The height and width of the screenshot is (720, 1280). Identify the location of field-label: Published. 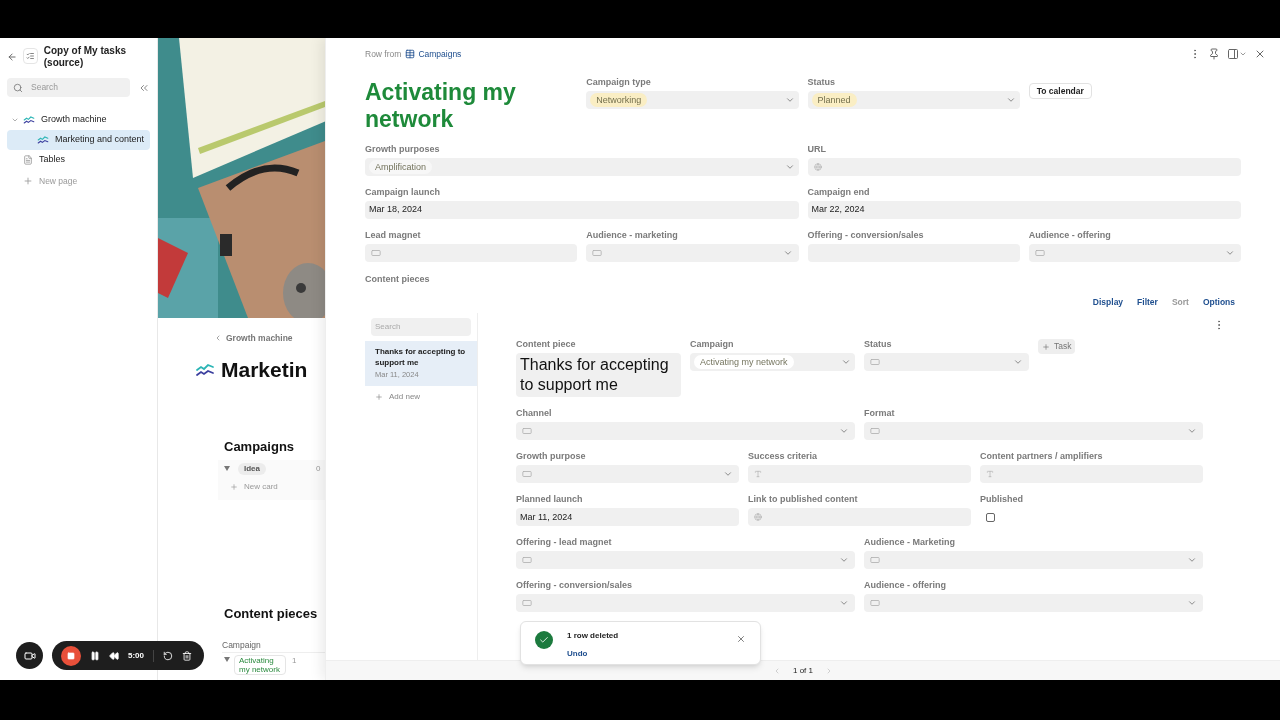
(1002, 499).